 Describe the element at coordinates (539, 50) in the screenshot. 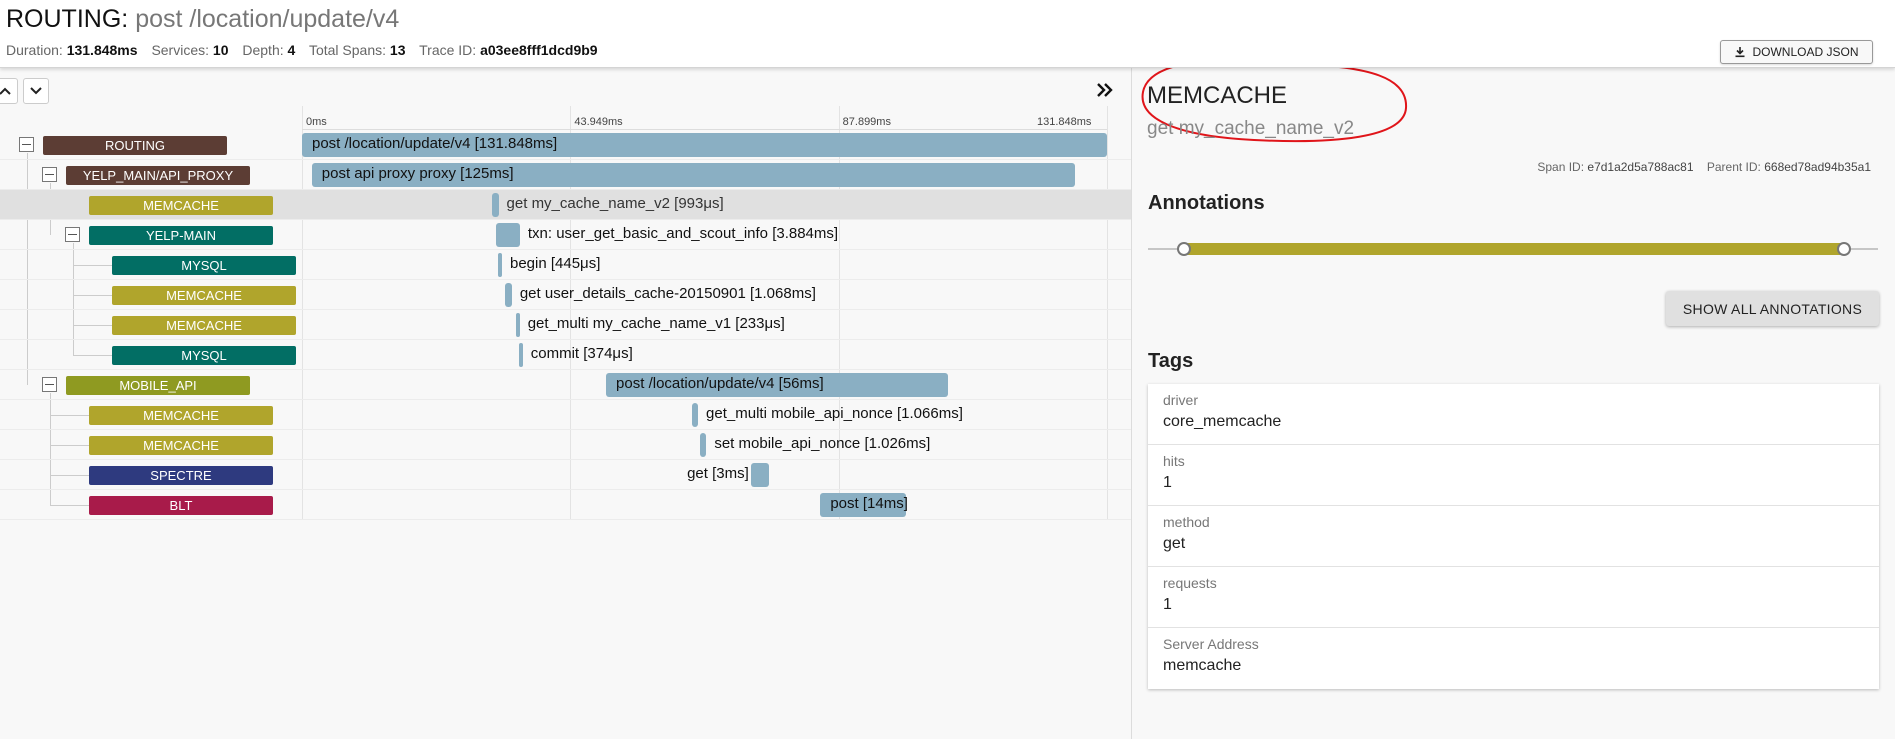

I see `trace-id-value: a03ee8fff1dcd9b9` at that location.